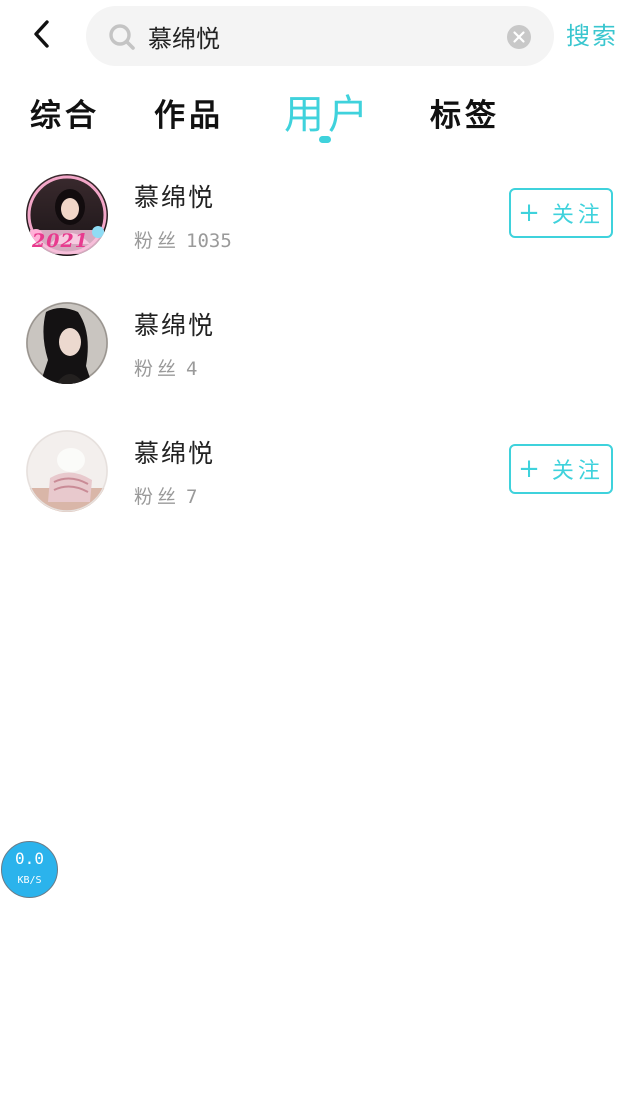 This screenshot has height=1093, width=640. What do you see at coordinates (29, 858) in the screenshot?
I see `speed-value: 0.0` at bounding box center [29, 858].